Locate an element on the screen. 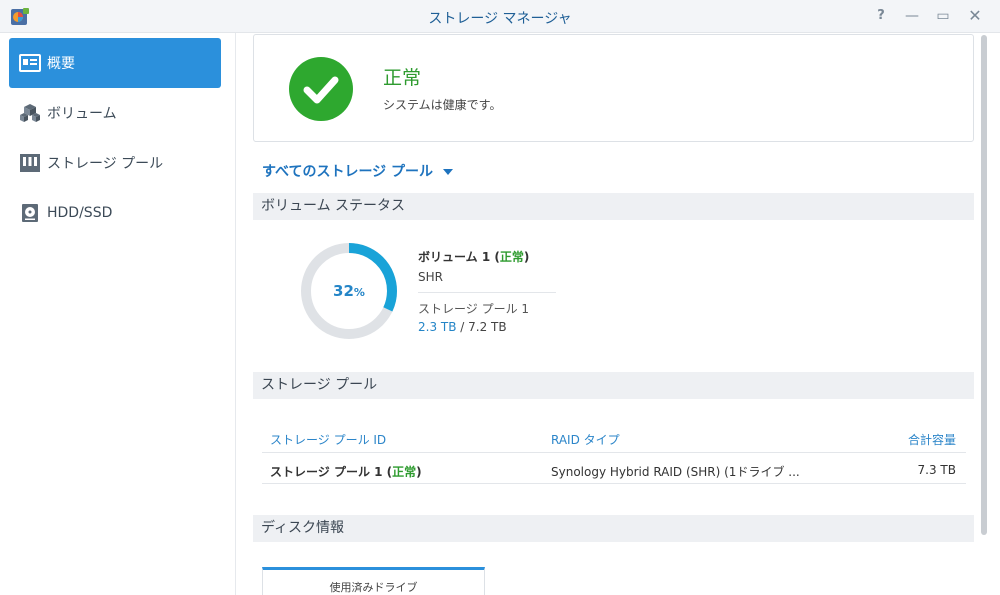 This screenshot has height=595, width=1000. disk-info-header: ディスク情報 is located at coordinates (613, 528).